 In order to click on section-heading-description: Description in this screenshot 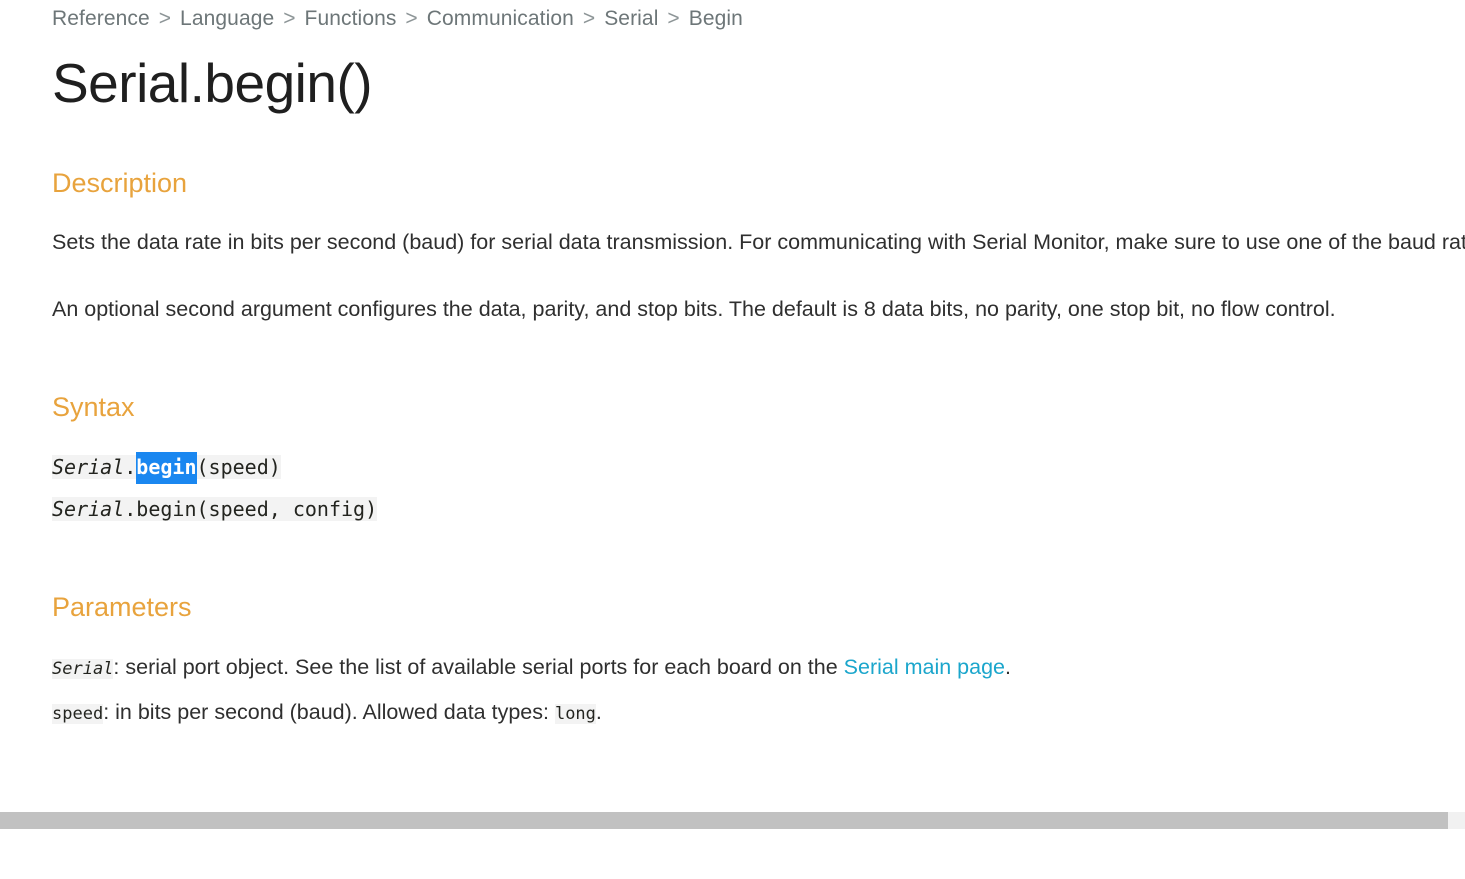, I will do `click(120, 182)`.